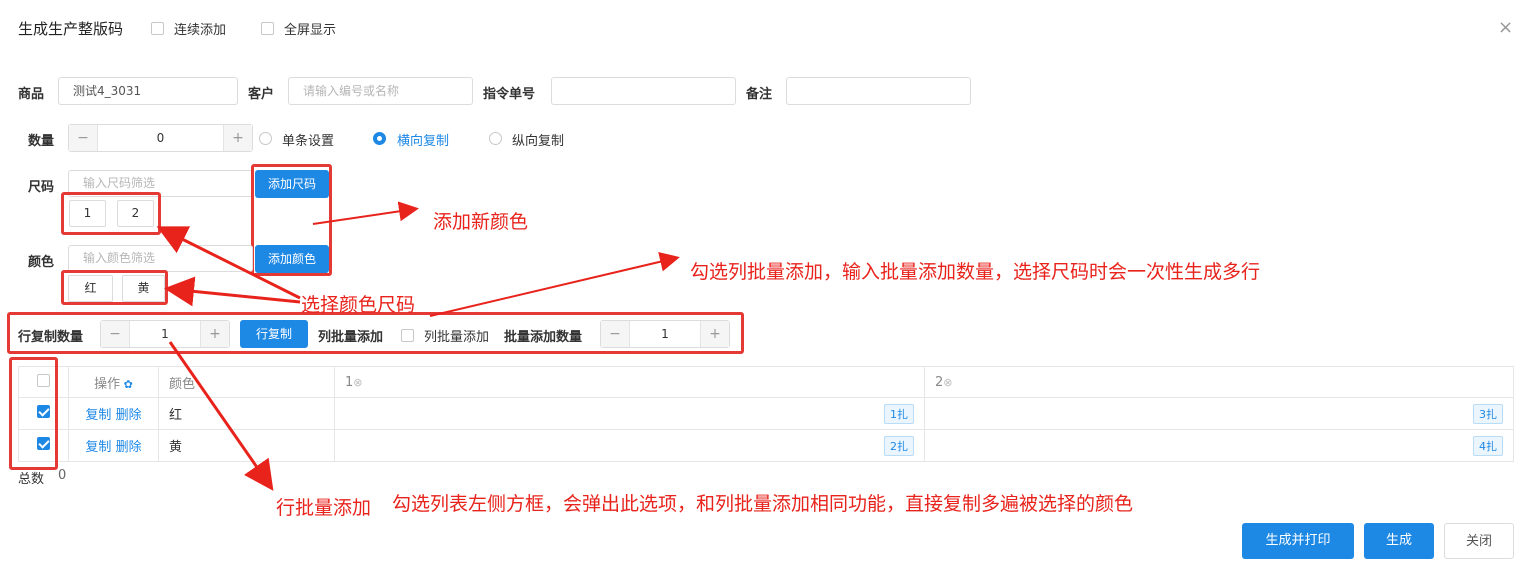 The width and height of the screenshot is (1527, 575). What do you see at coordinates (1479, 541) in the screenshot?
I see `close-button: 关闭` at bounding box center [1479, 541].